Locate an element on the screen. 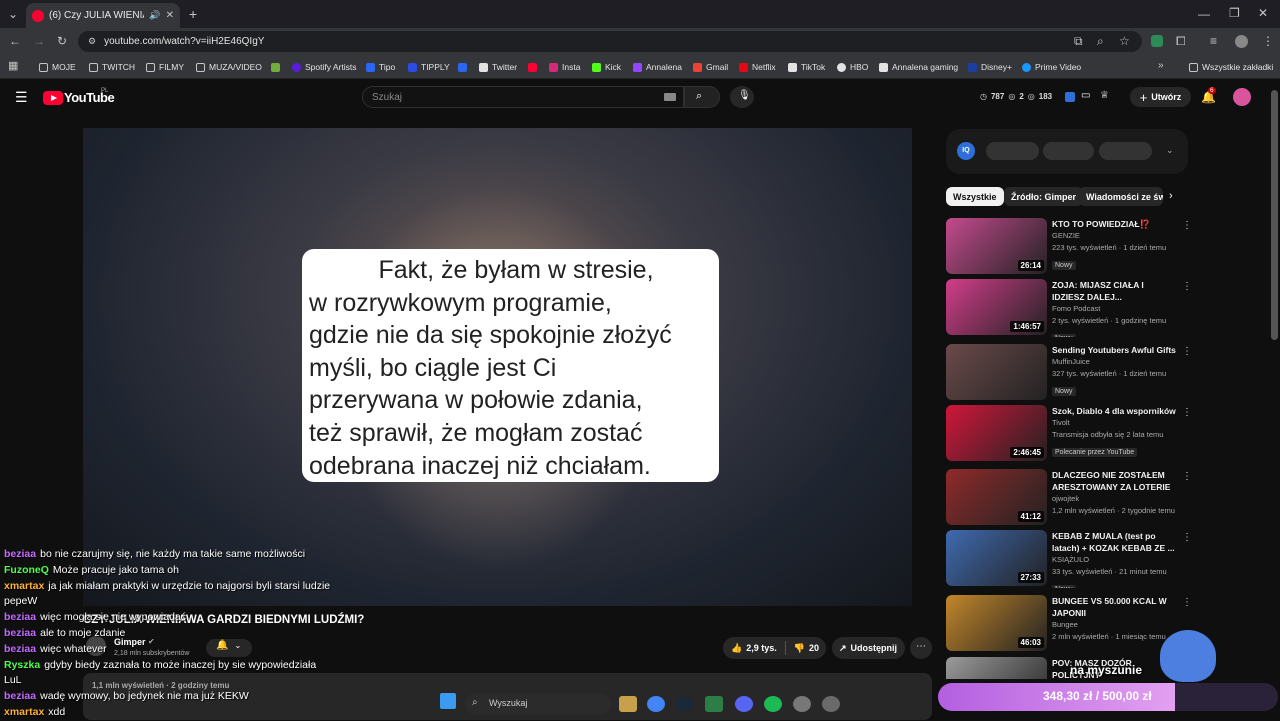  user-avatar is located at coordinates (1242, 97).